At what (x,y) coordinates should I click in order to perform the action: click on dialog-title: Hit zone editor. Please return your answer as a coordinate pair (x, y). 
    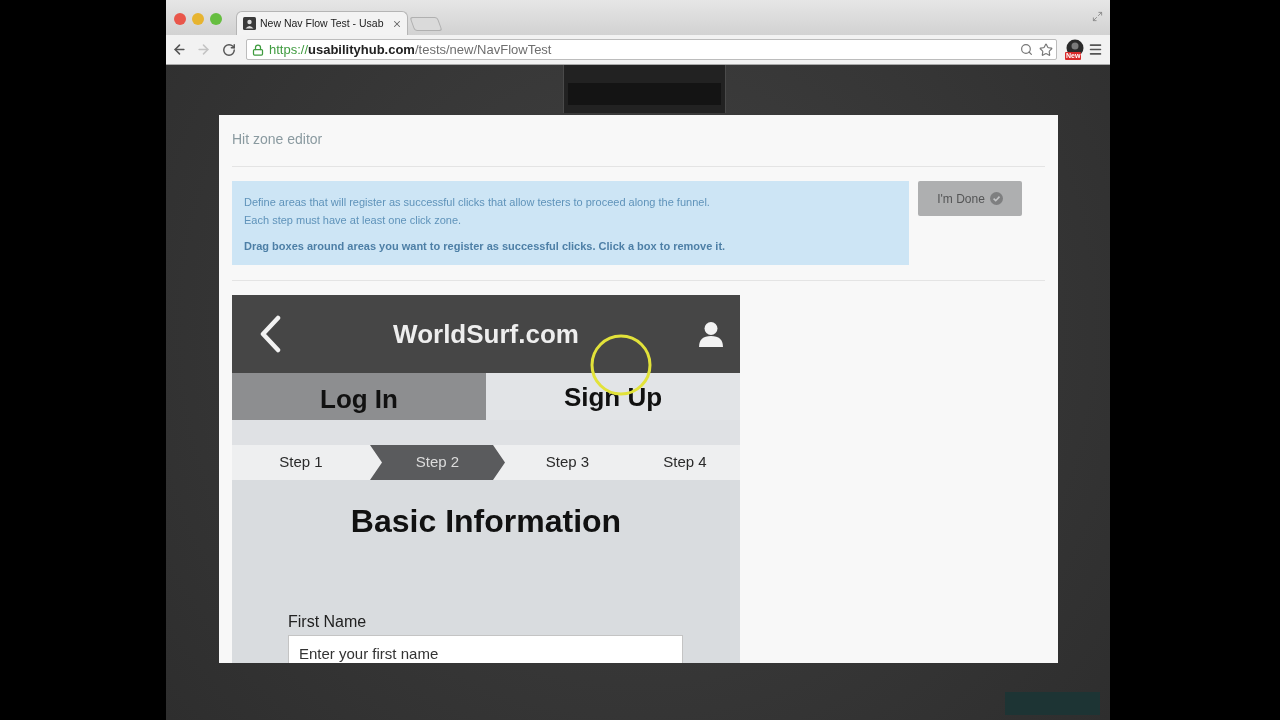
    Looking at the image, I should click on (277, 139).